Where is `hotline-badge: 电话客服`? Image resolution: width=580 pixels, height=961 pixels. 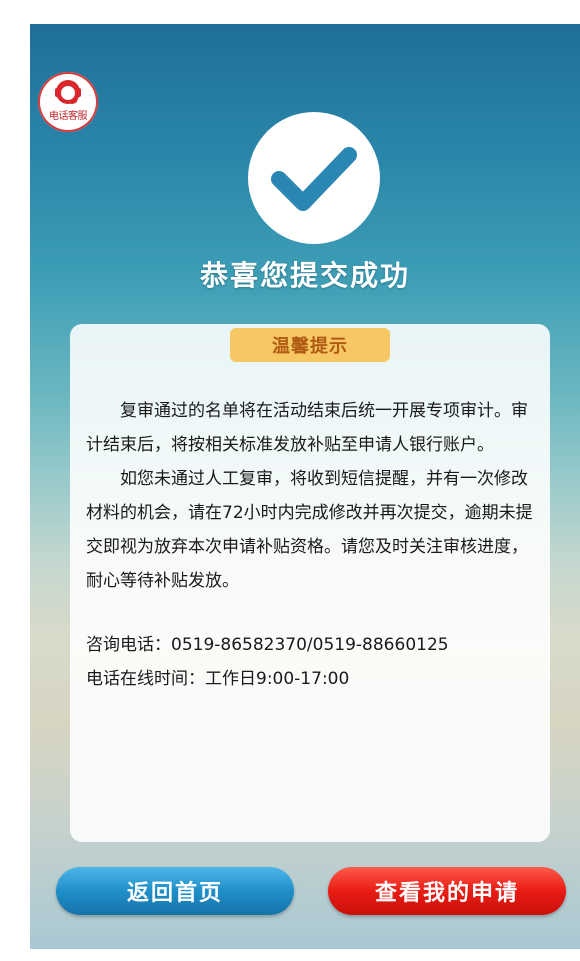
hotline-badge: 电话客服 is located at coordinates (68, 102).